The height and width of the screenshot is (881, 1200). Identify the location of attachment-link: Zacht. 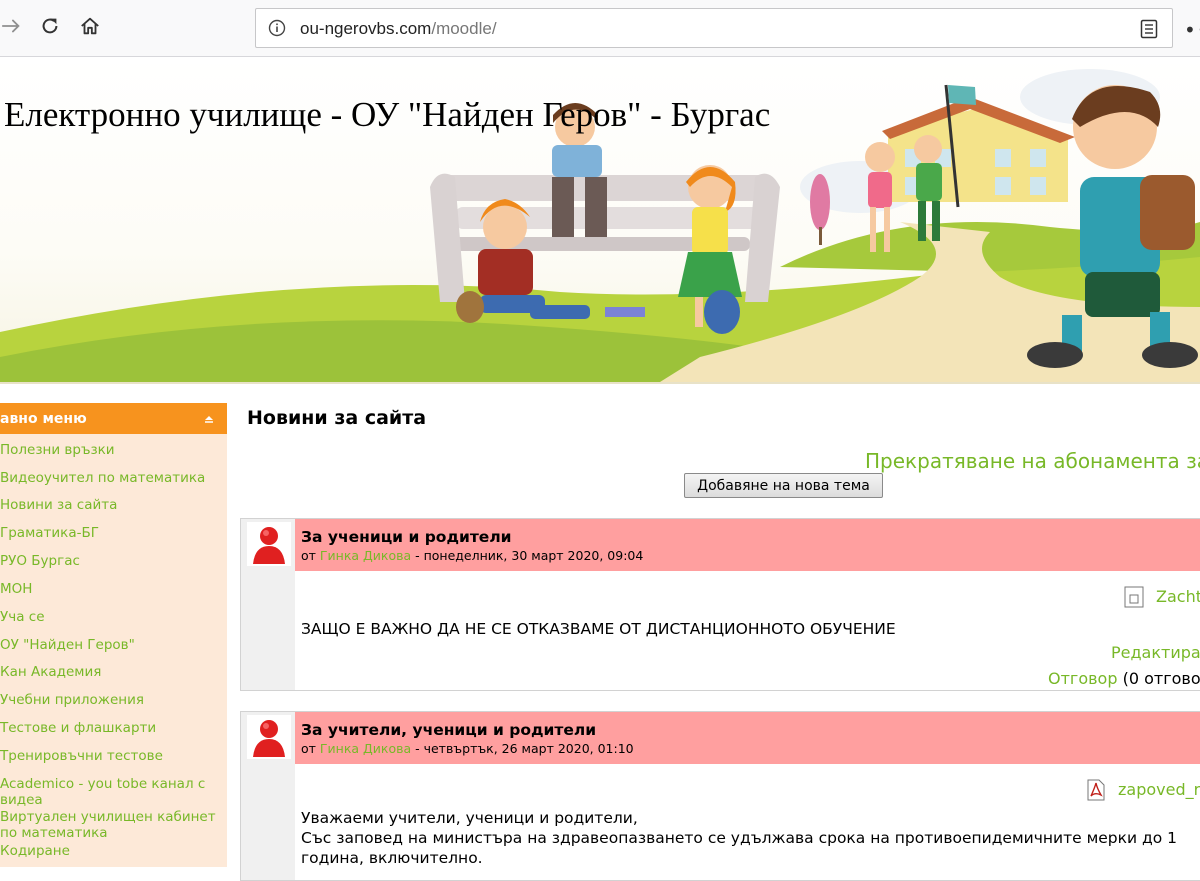
(1162, 597).